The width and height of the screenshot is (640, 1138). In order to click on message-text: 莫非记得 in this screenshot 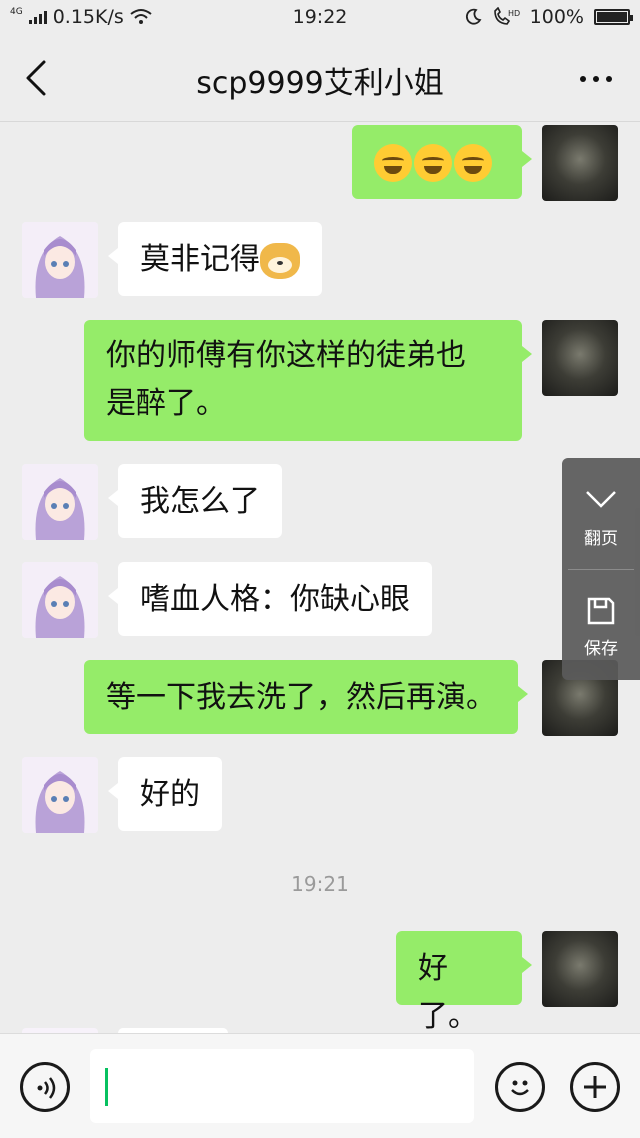, I will do `click(200, 259)`.